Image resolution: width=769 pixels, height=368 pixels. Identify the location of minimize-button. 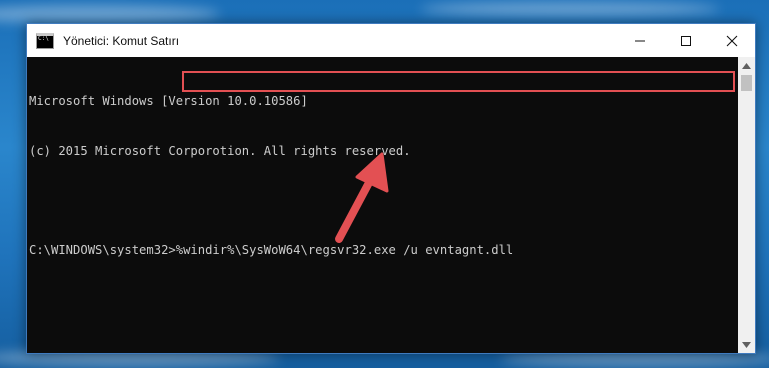
(640, 40).